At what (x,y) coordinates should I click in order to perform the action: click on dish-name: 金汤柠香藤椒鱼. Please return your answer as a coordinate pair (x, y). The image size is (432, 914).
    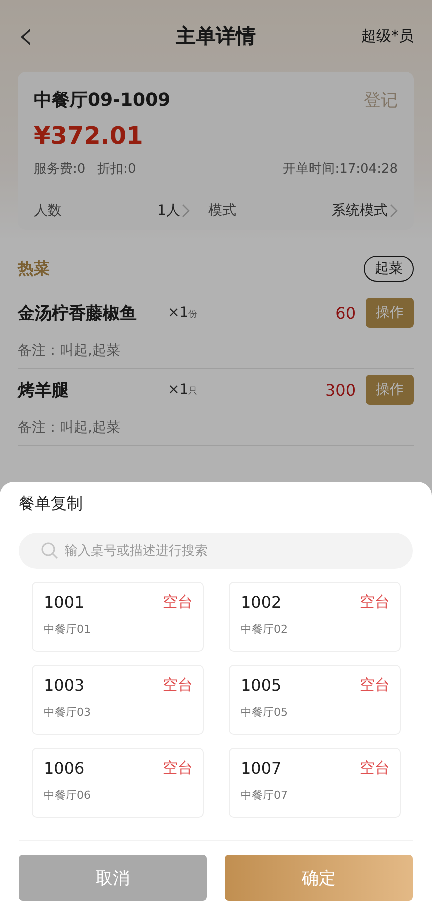
    Looking at the image, I should click on (78, 313).